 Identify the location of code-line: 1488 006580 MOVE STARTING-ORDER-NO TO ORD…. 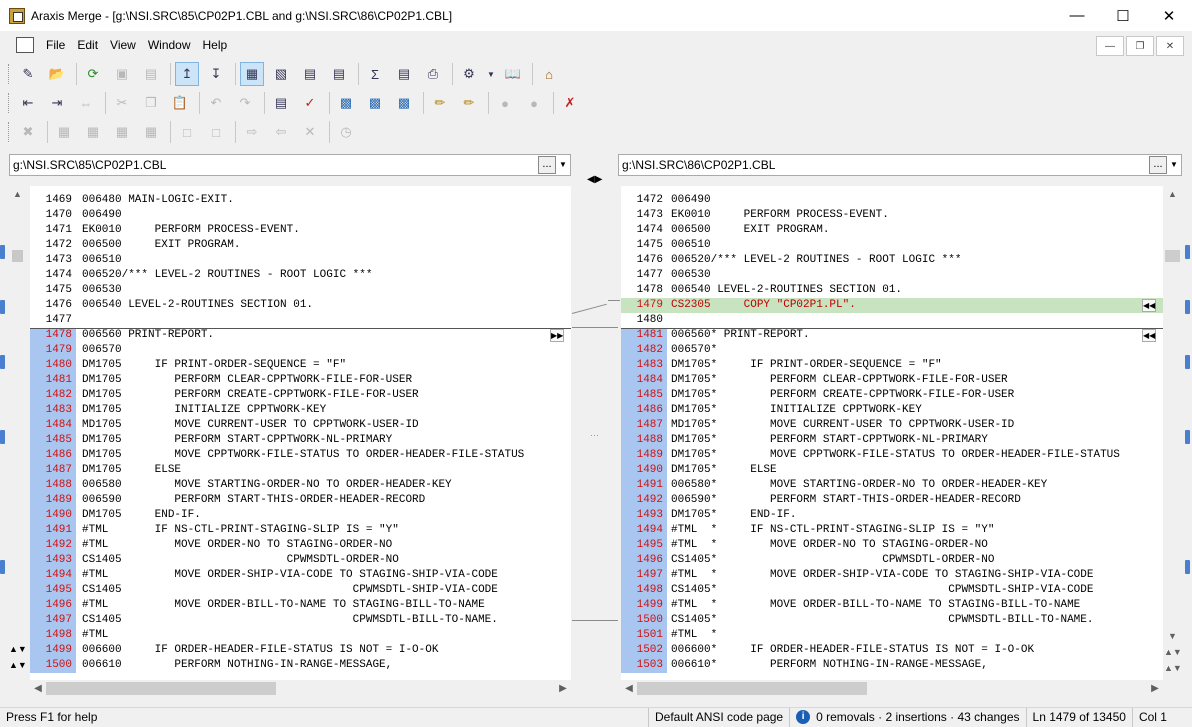
(300, 485).